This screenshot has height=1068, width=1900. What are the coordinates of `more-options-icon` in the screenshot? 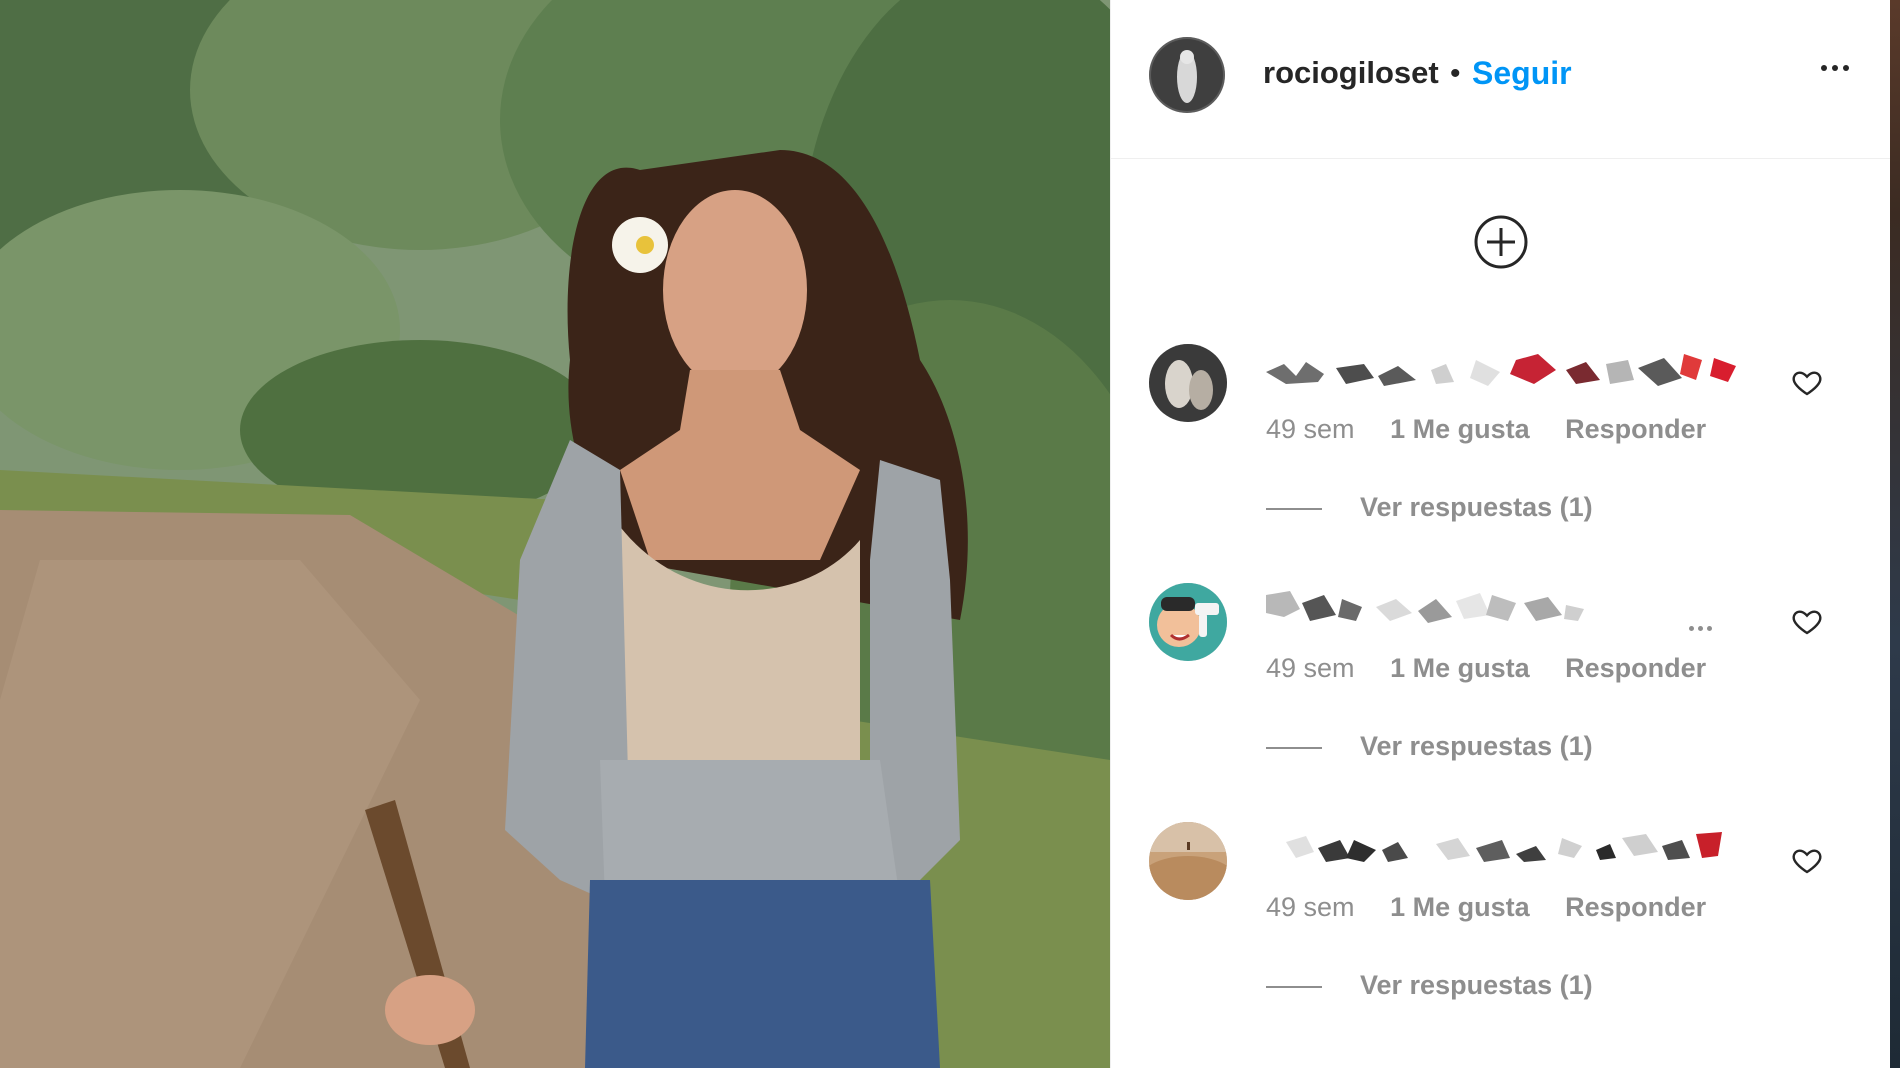 It's located at (1841, 73).